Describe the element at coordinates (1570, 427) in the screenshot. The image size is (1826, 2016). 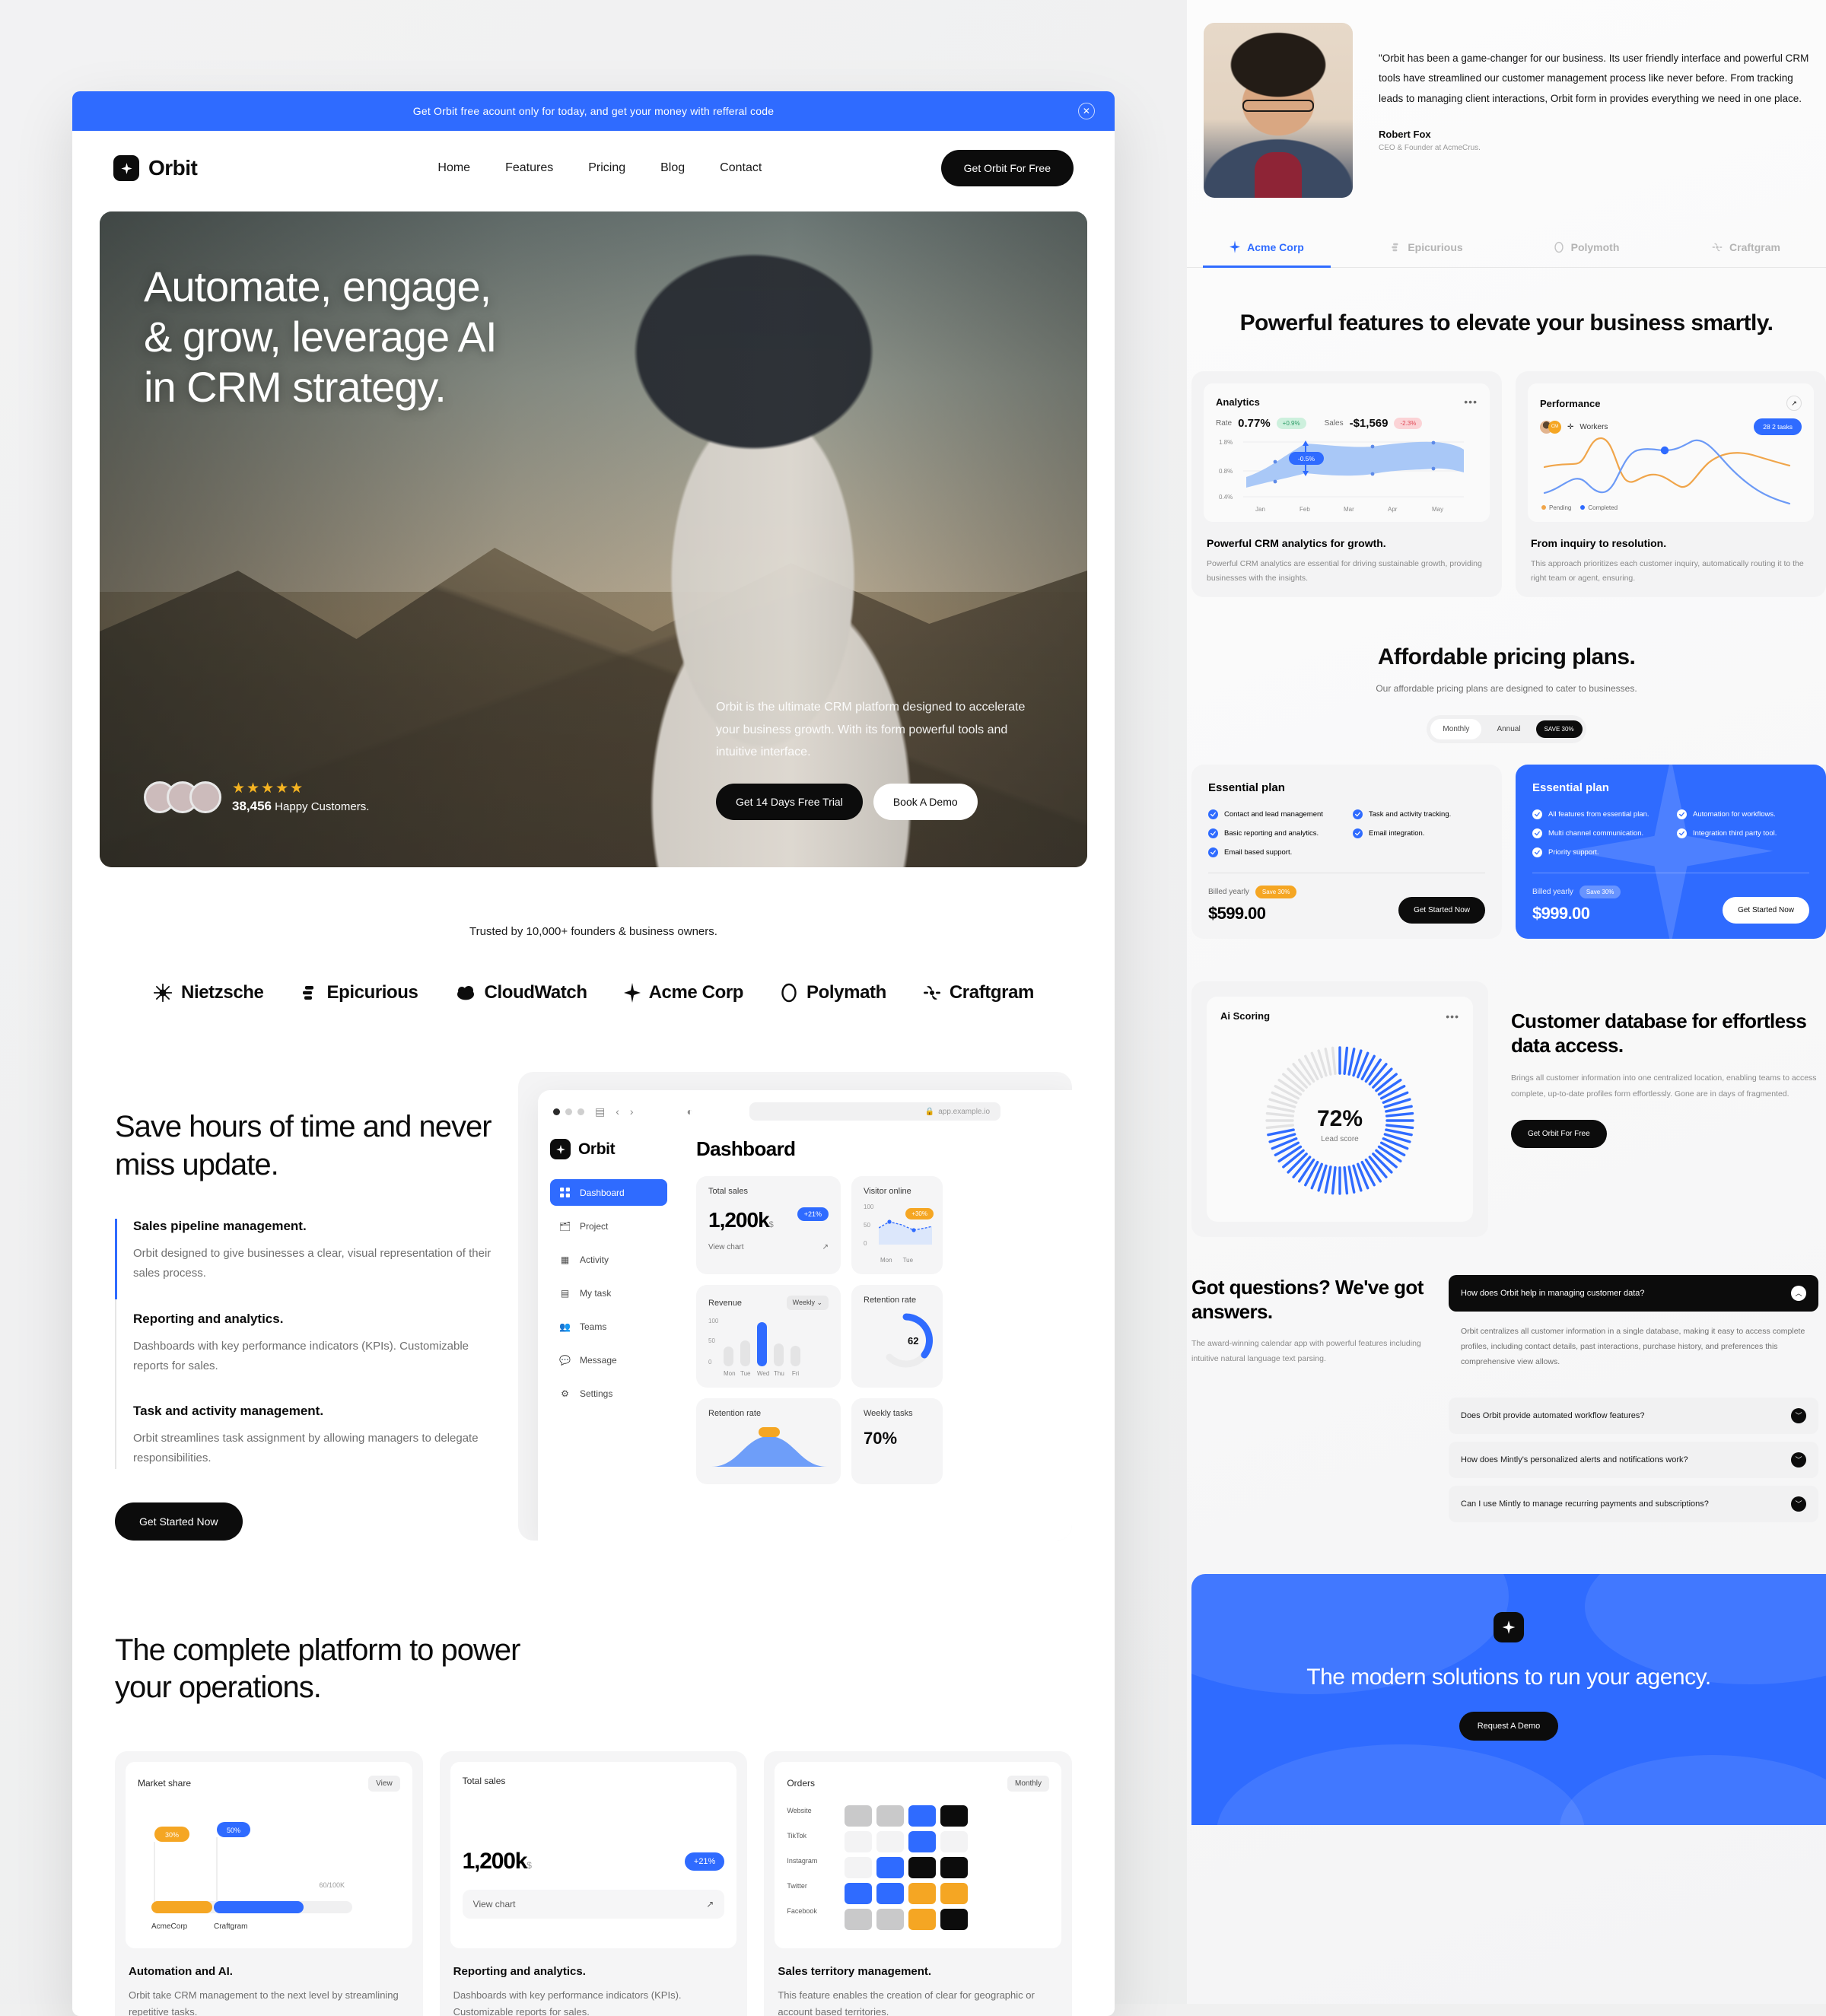
I see `add-worker-icon: ✛` at that location.